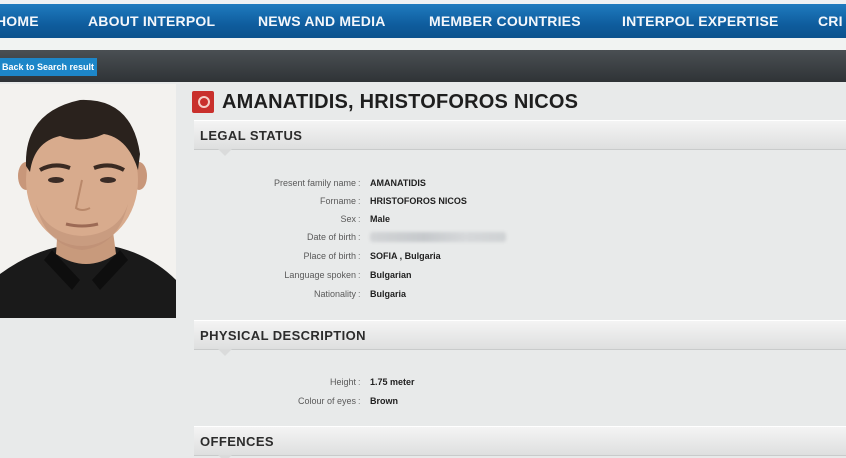 The width and height of the screenshot is (846, 458). What do you see at coordinates (398, 183) in the screenshot?
I see `field-value: AMANATIDIS` at bounding box center [398, 183].